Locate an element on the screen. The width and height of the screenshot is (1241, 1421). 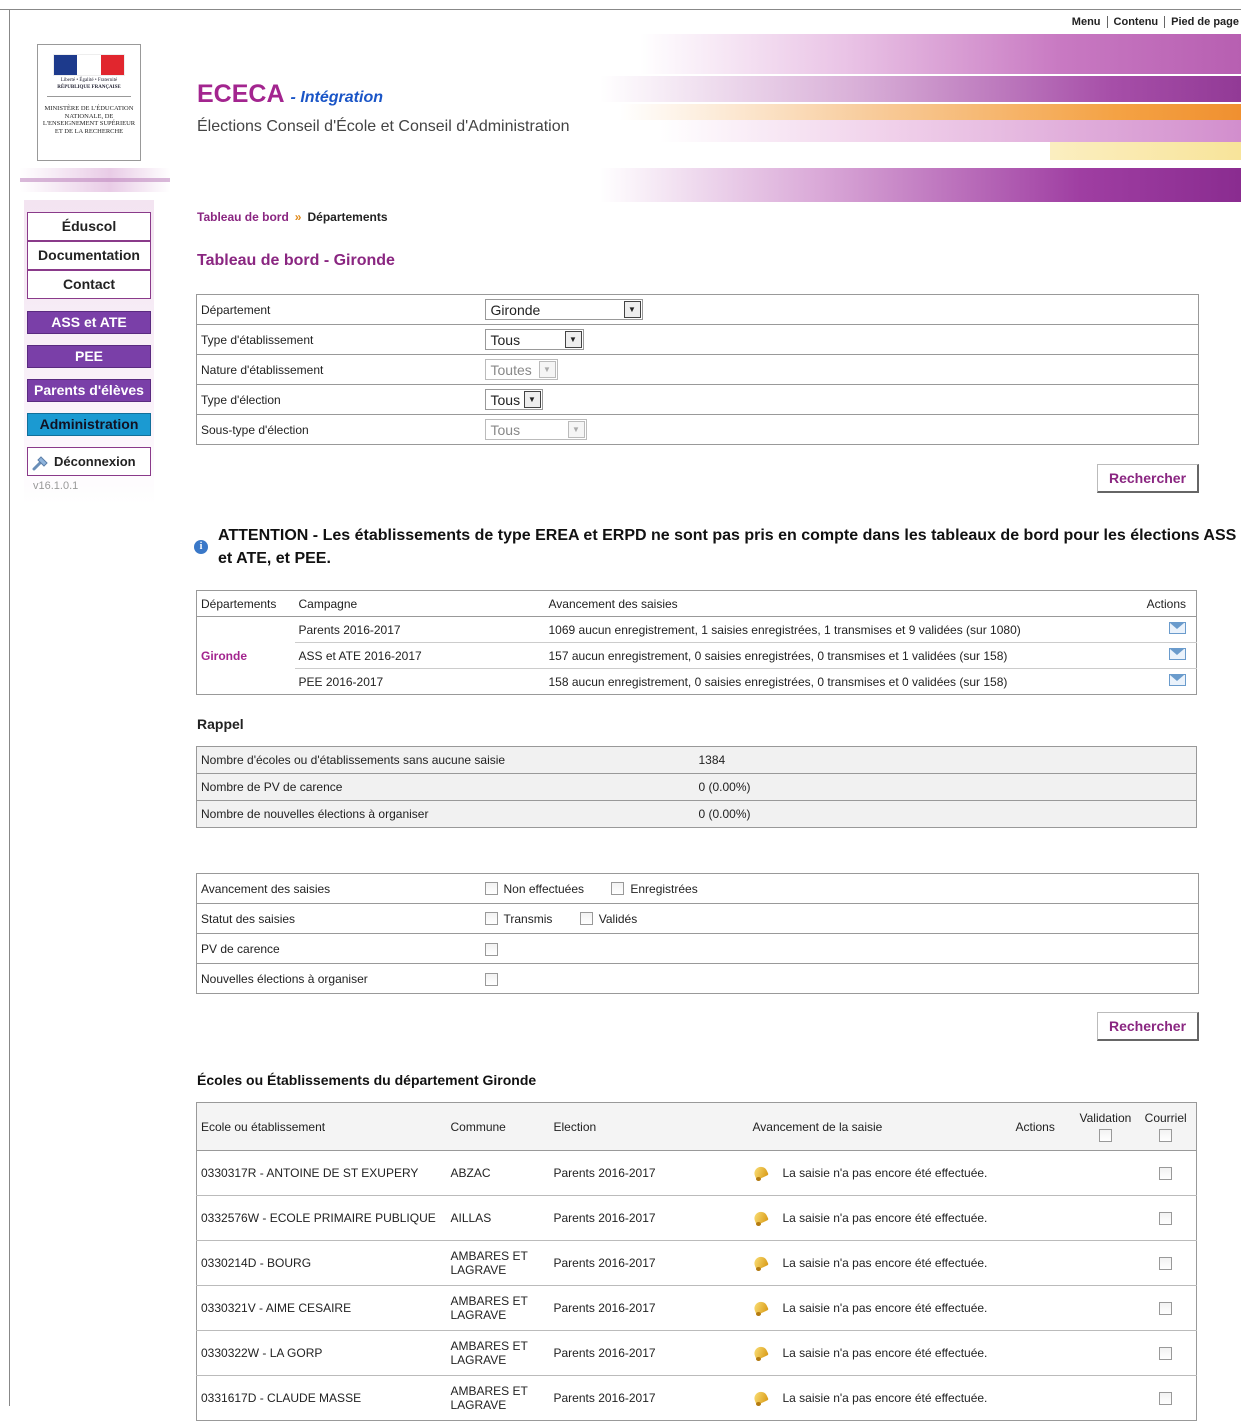
rappel-value: 0 (0.00%) is located at coordinates (945, 814).